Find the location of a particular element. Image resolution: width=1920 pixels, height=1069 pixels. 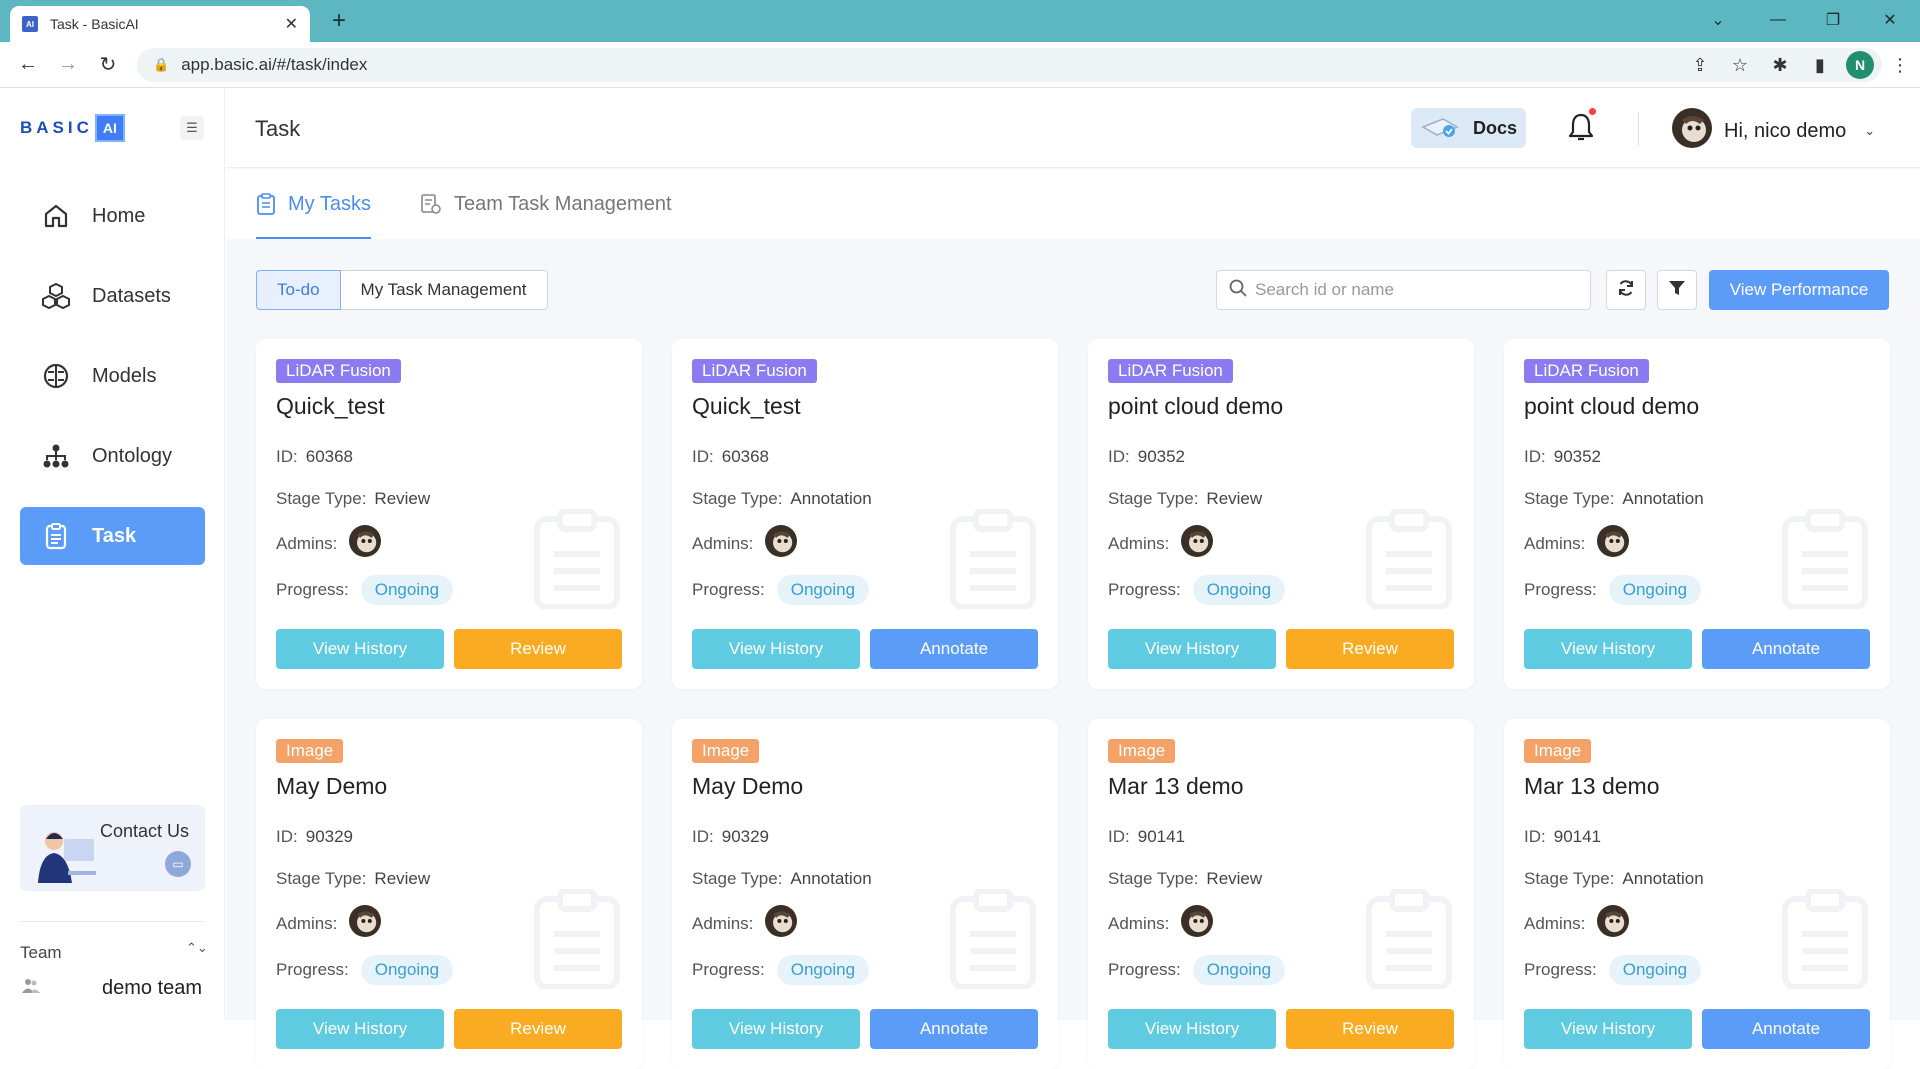

task-id-row: ID: 60368 is located at coordinates (730, 457).